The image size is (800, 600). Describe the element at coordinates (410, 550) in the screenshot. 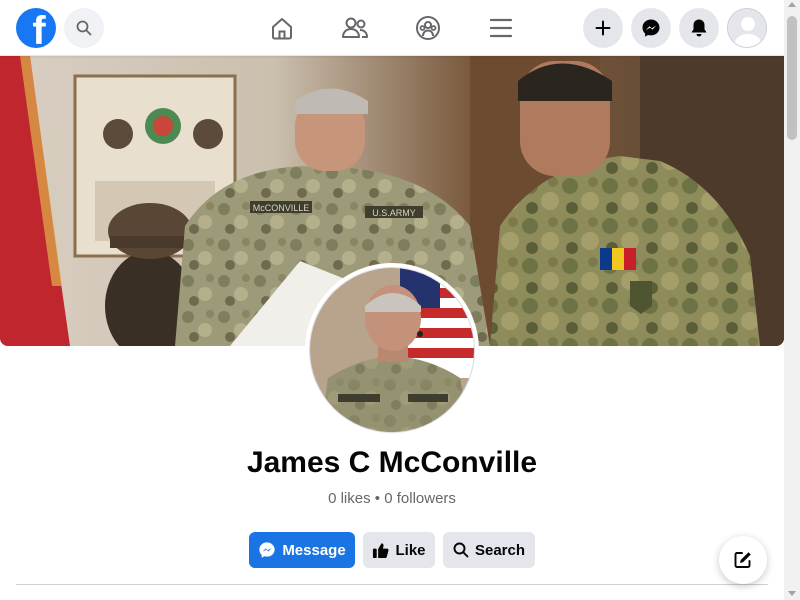

I see `like-button-label: Like` at that location.